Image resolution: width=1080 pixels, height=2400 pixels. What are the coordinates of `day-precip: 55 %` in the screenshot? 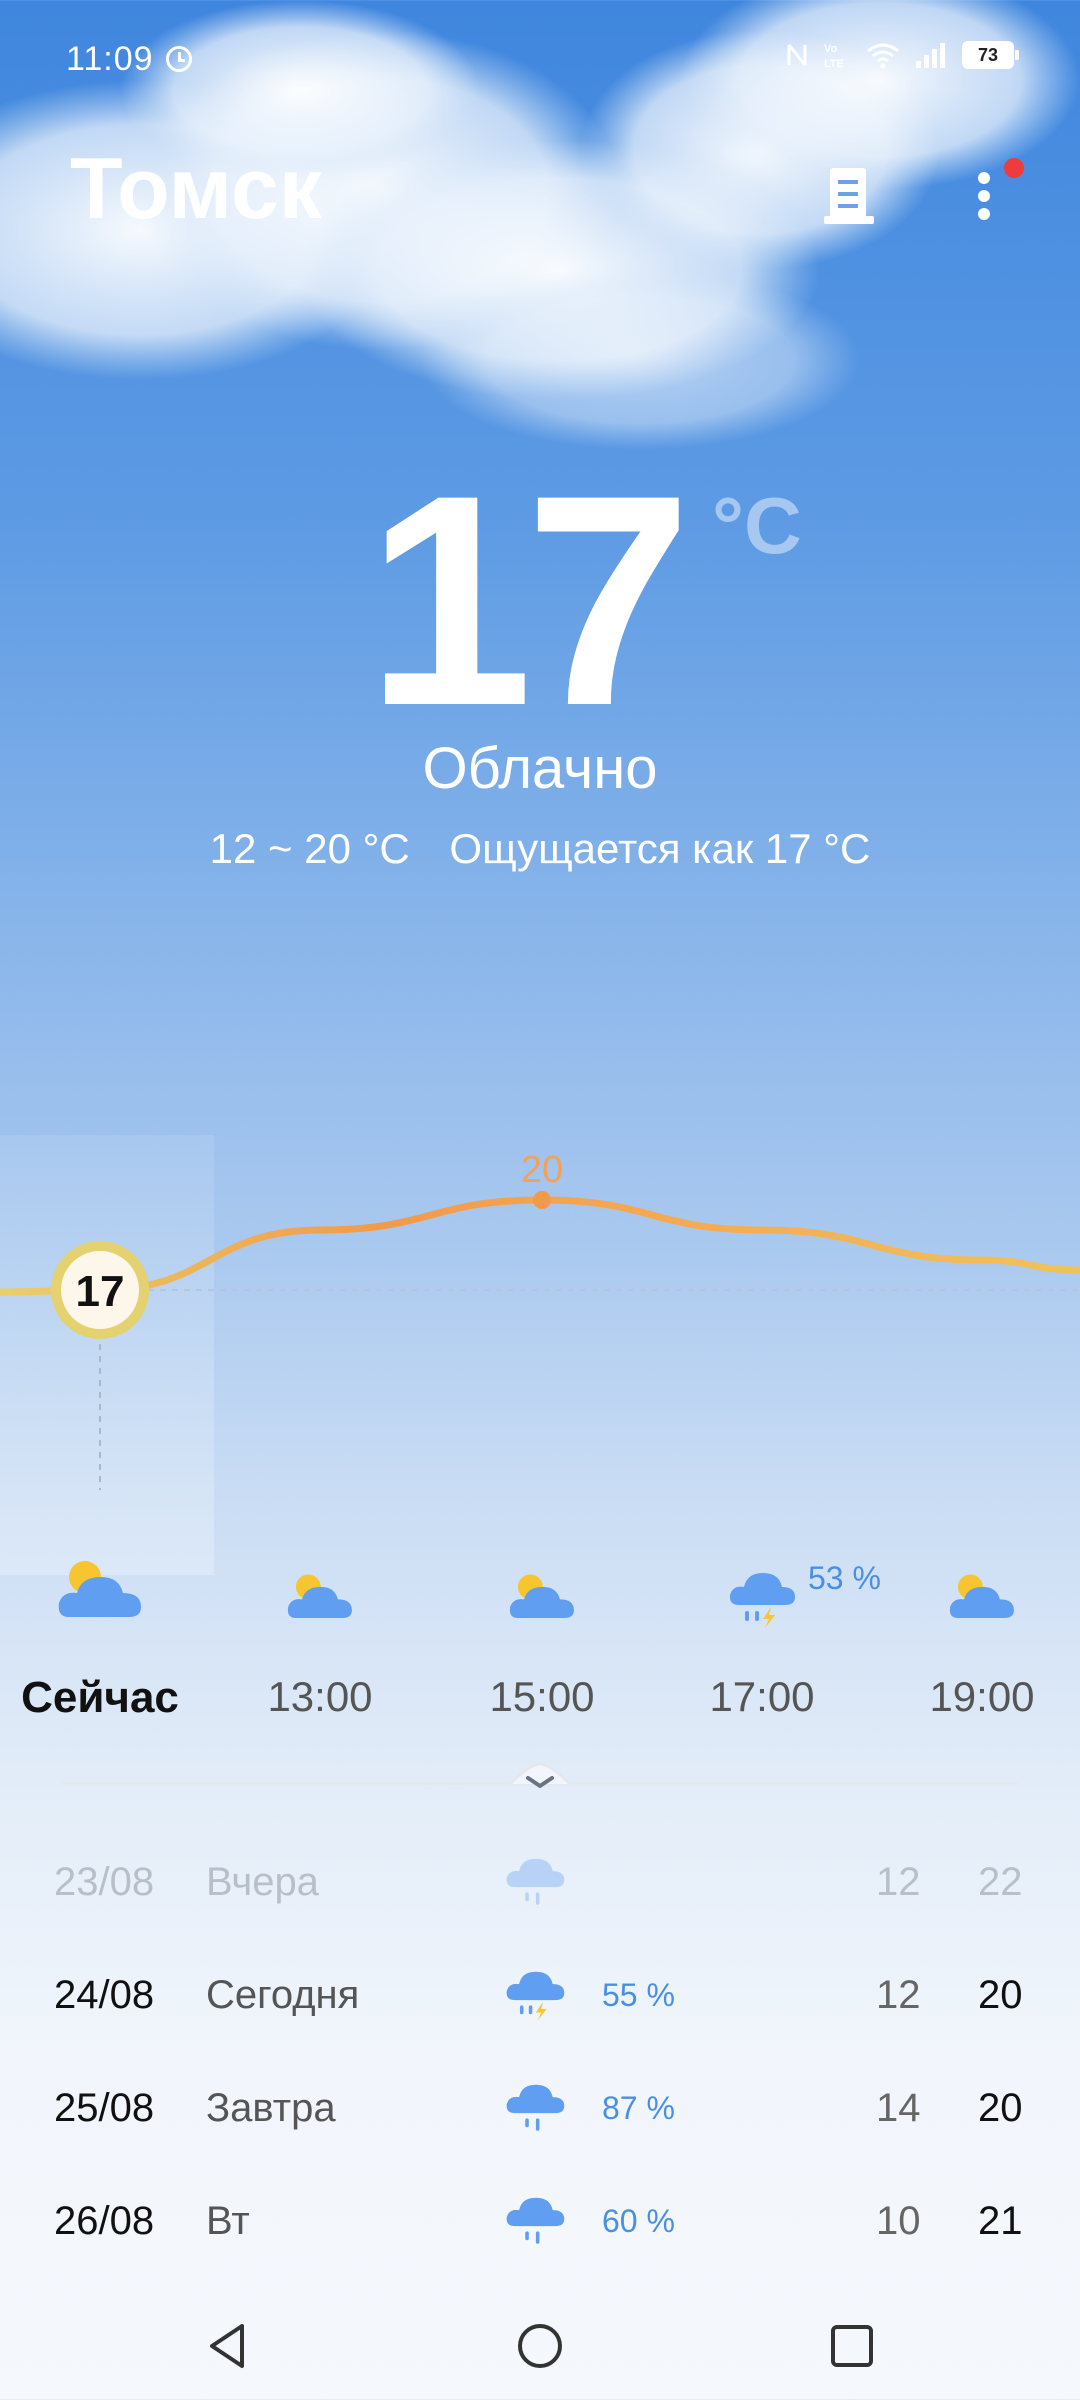 It's located at (638, 1995).